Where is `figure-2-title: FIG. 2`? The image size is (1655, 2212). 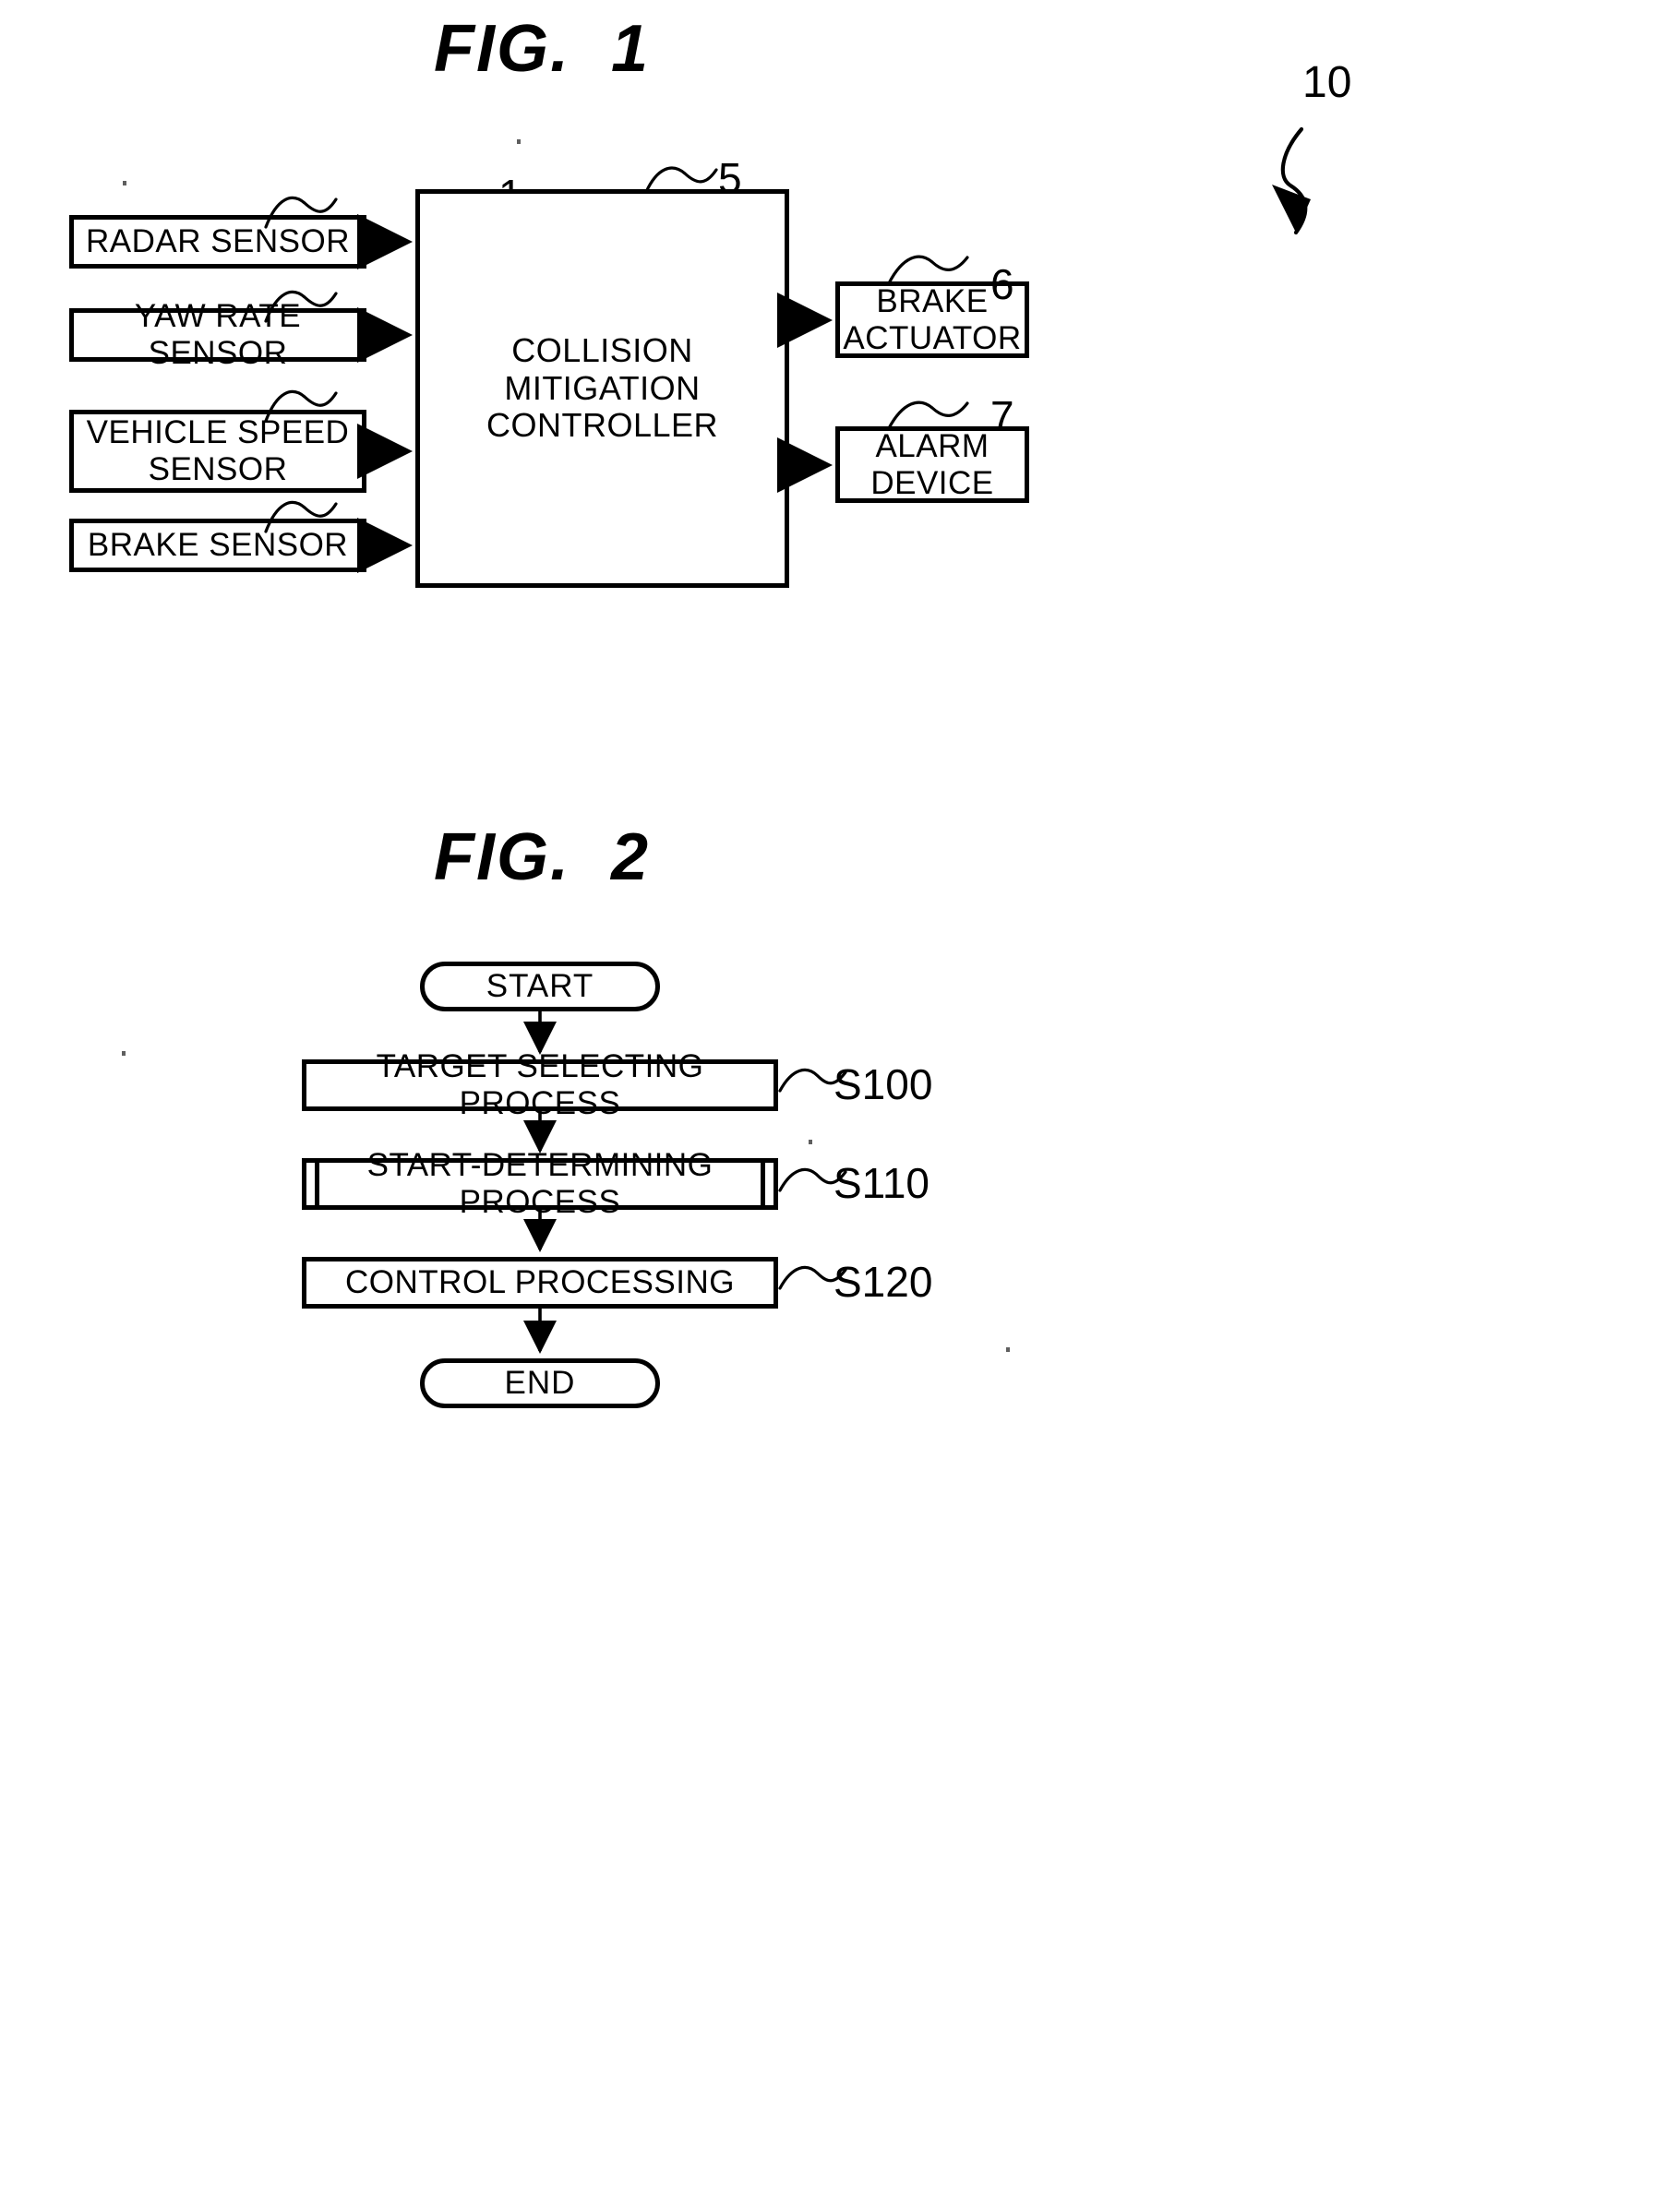
figure-2-title: FIG. 2 is located at coordinates (543, 857).